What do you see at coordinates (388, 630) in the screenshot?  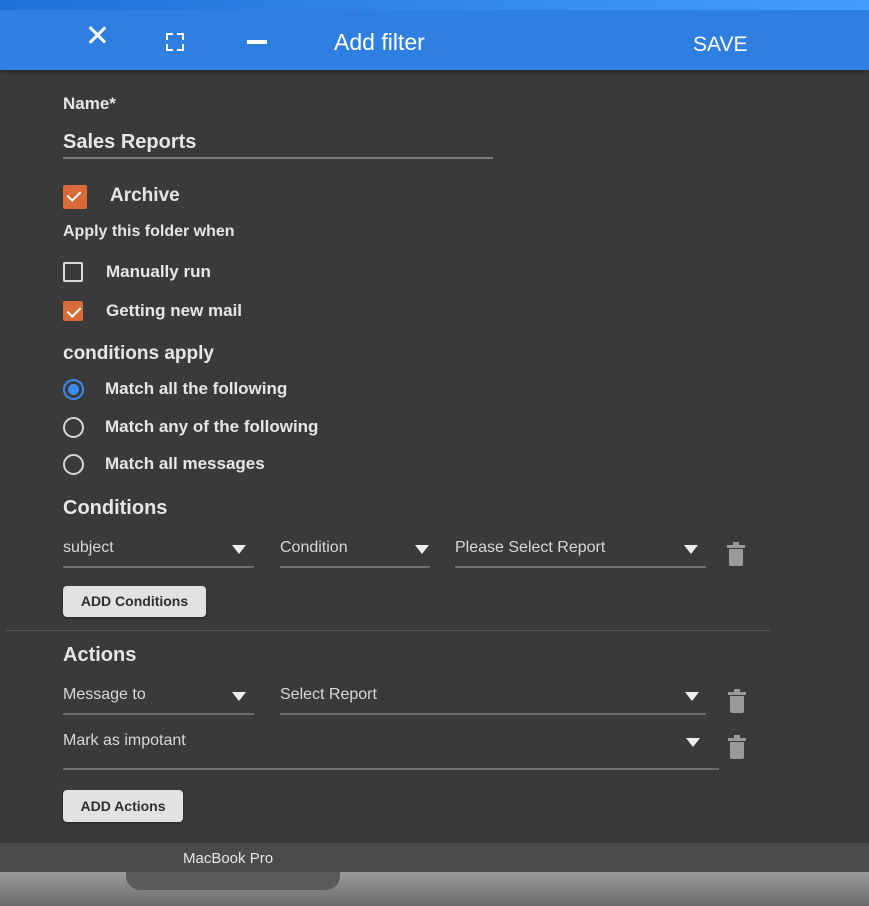 I see `section-divider` at bounding box center [388, 630].